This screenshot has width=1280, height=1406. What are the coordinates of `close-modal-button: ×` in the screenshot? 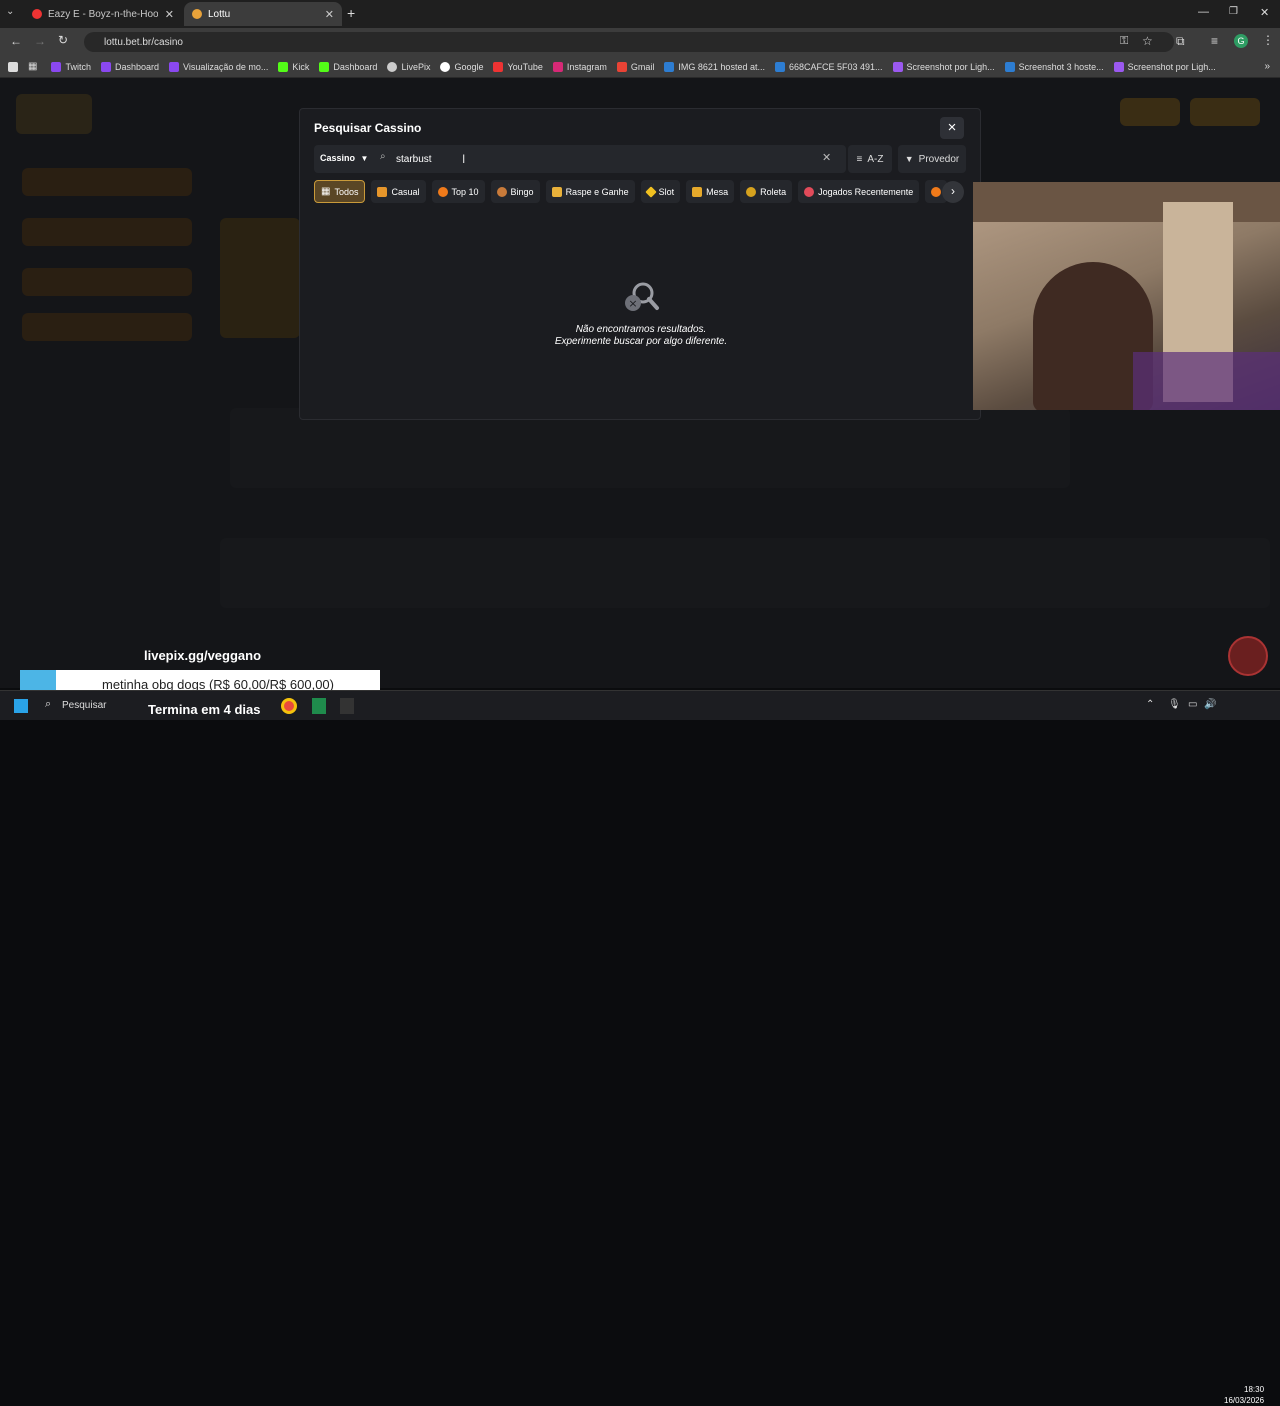 It's located at (952, 128).